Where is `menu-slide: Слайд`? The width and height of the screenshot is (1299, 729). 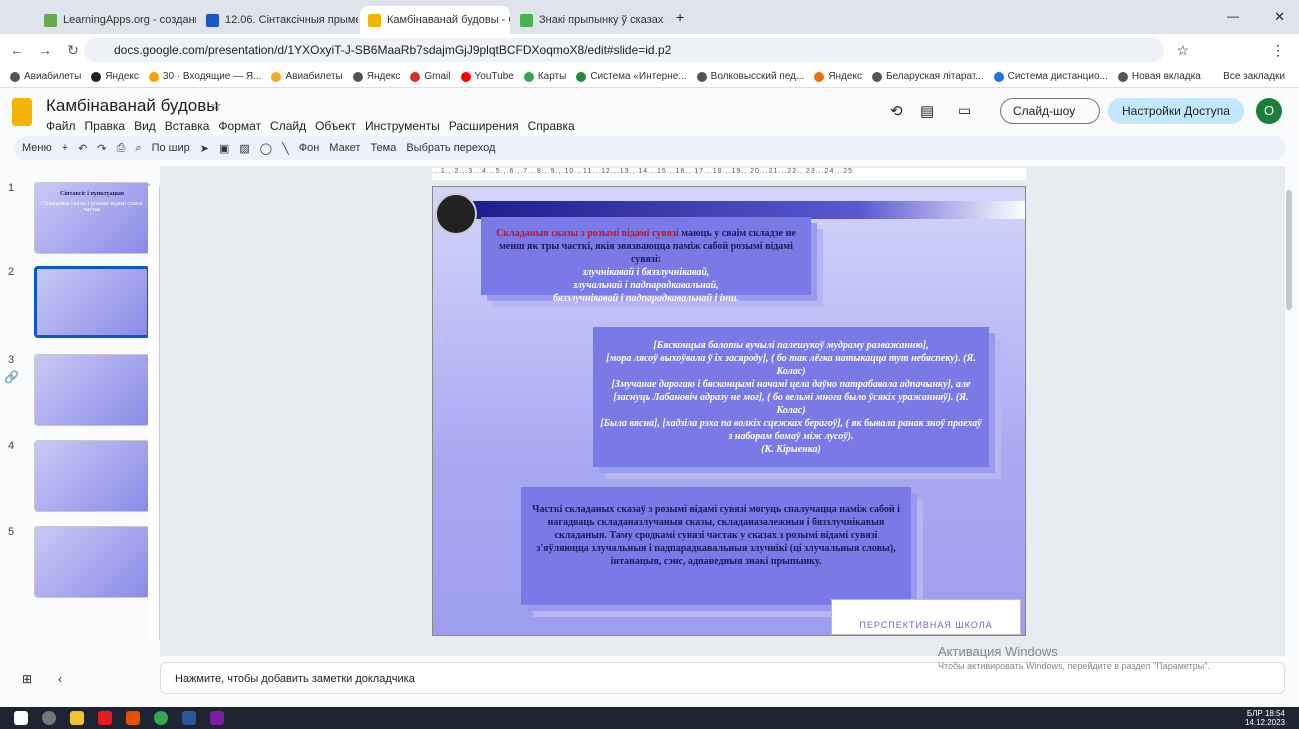 menu-slide: Слайд is located at coordinates (288, 126).